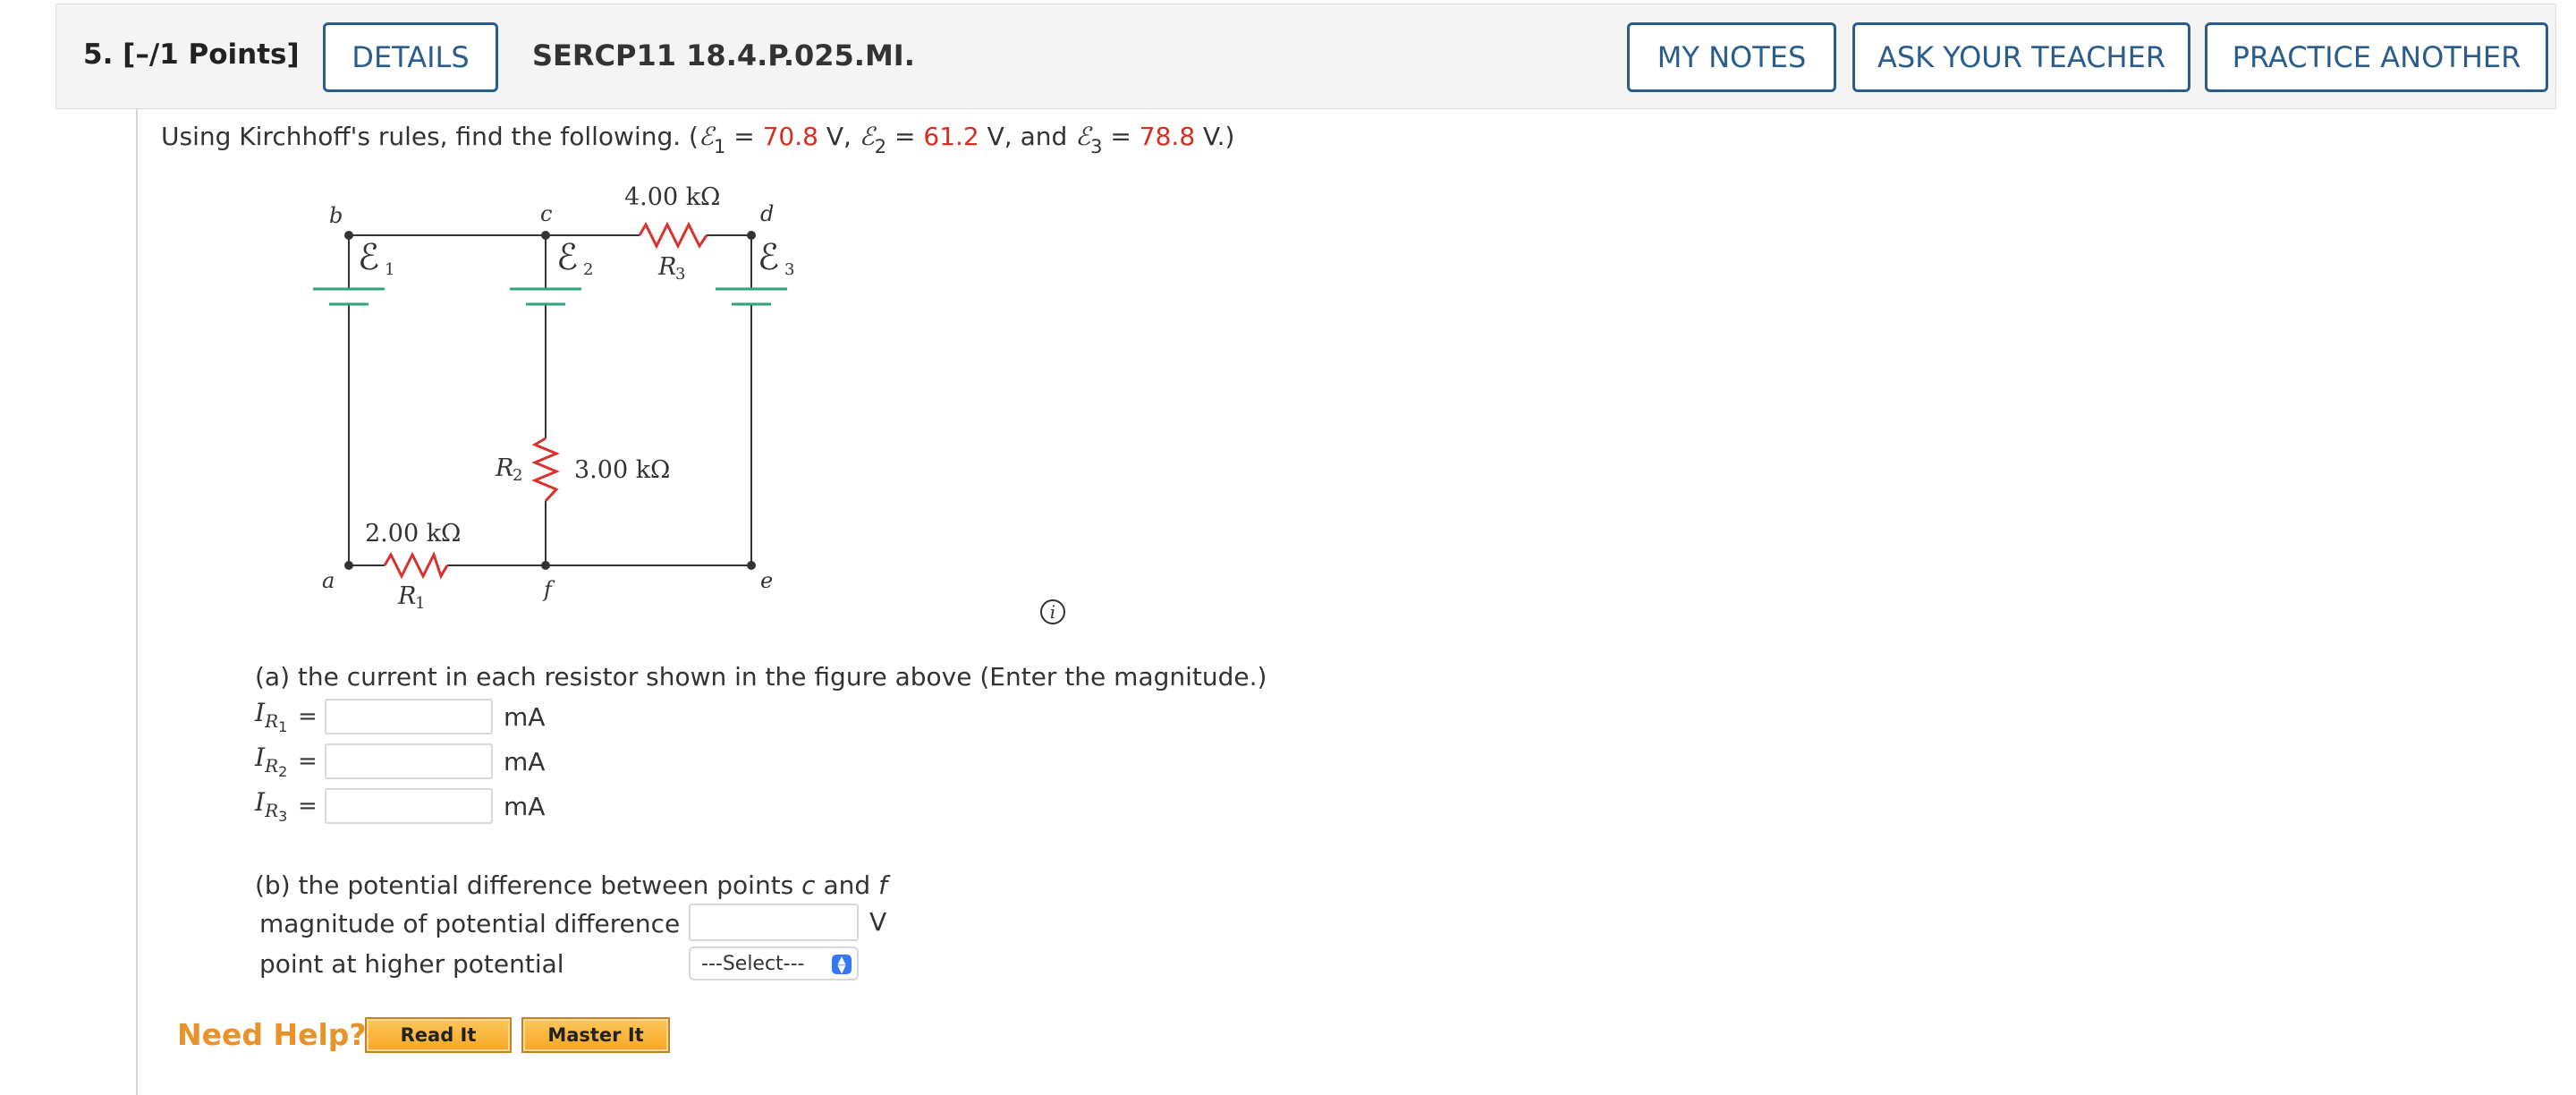  I want to click on practice-another-button: PRACTICE ANOTHER, so click(2376, 57).